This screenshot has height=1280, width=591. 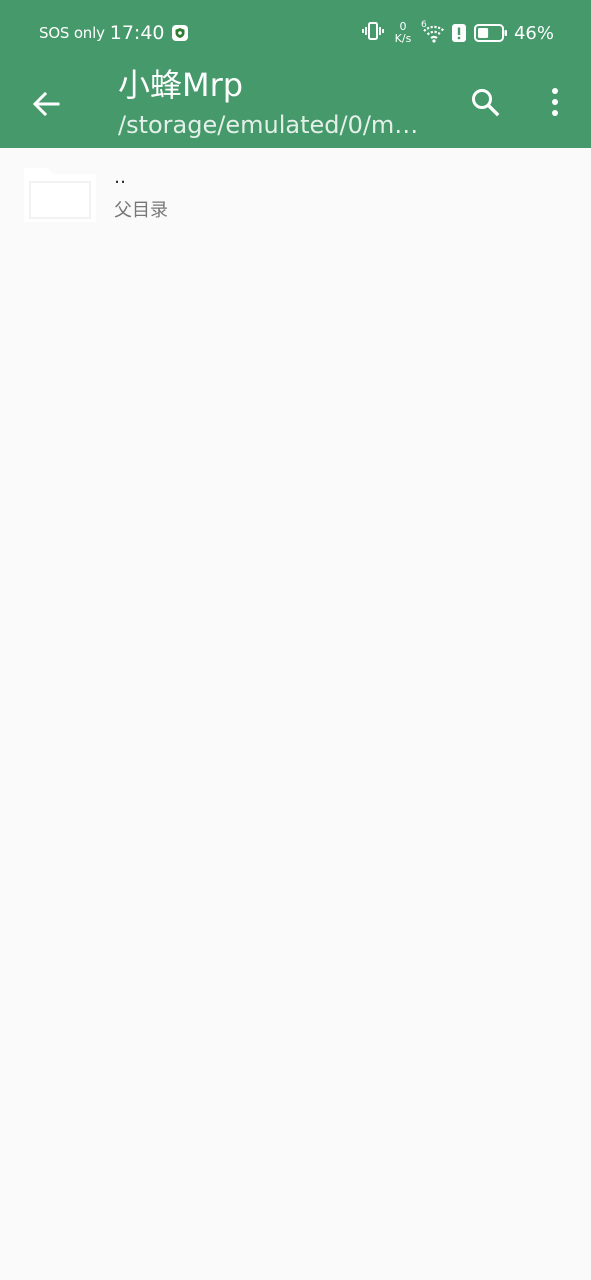 What do you see at coordinates (490, 33) in the screenshot?
I see `battery-icon` at bounding box center [490, 33].